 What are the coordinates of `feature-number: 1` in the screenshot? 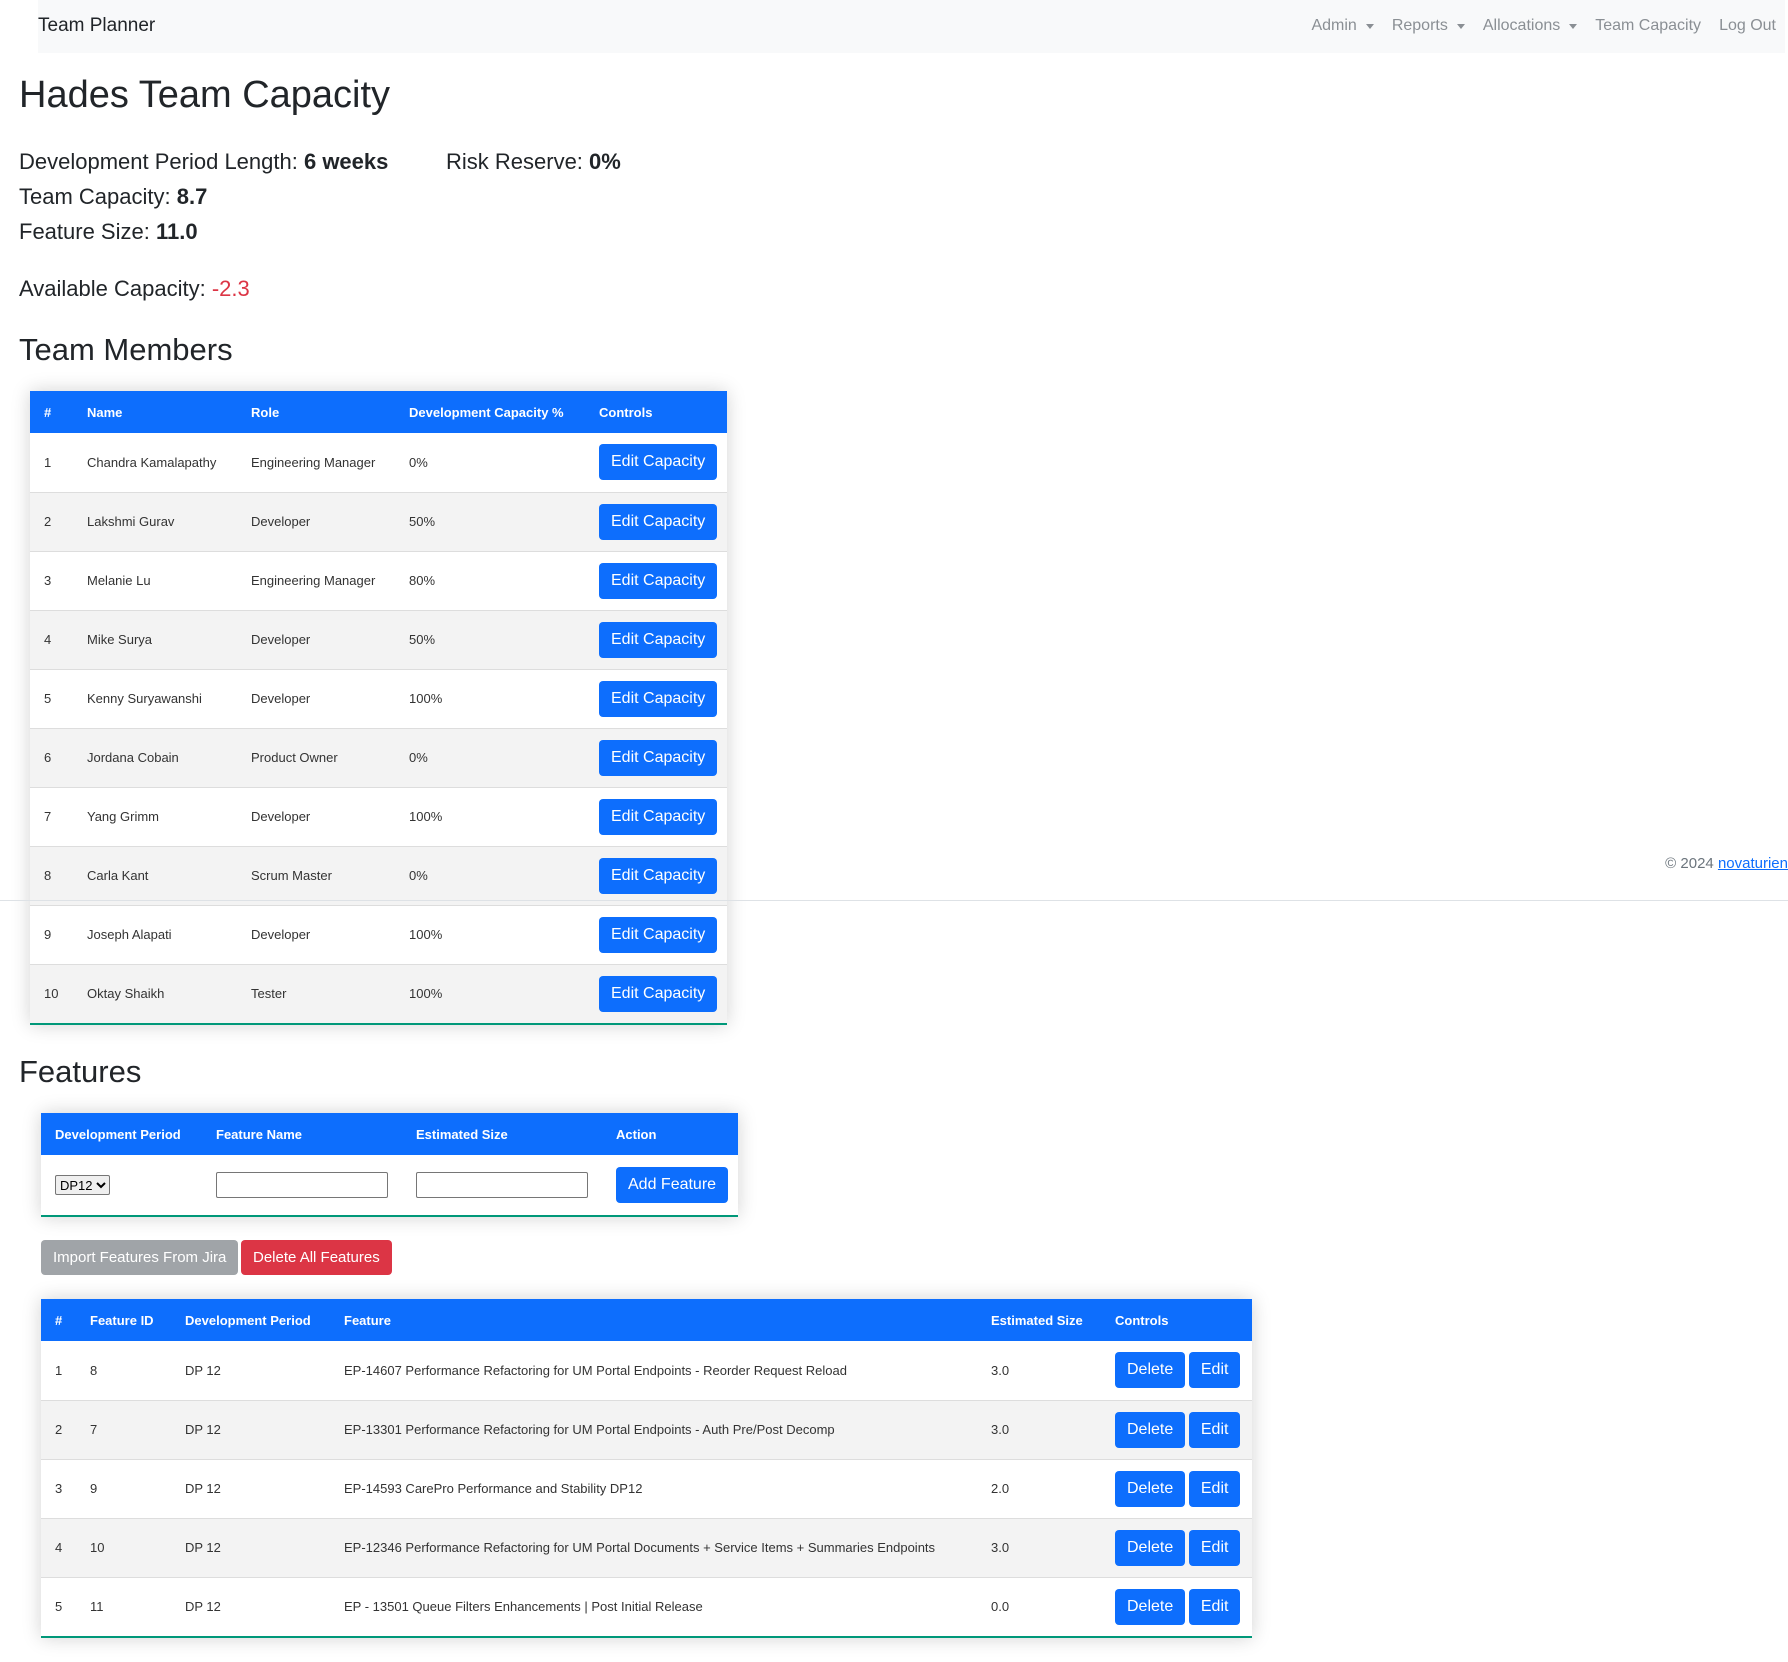 It's located at (58, 1371).